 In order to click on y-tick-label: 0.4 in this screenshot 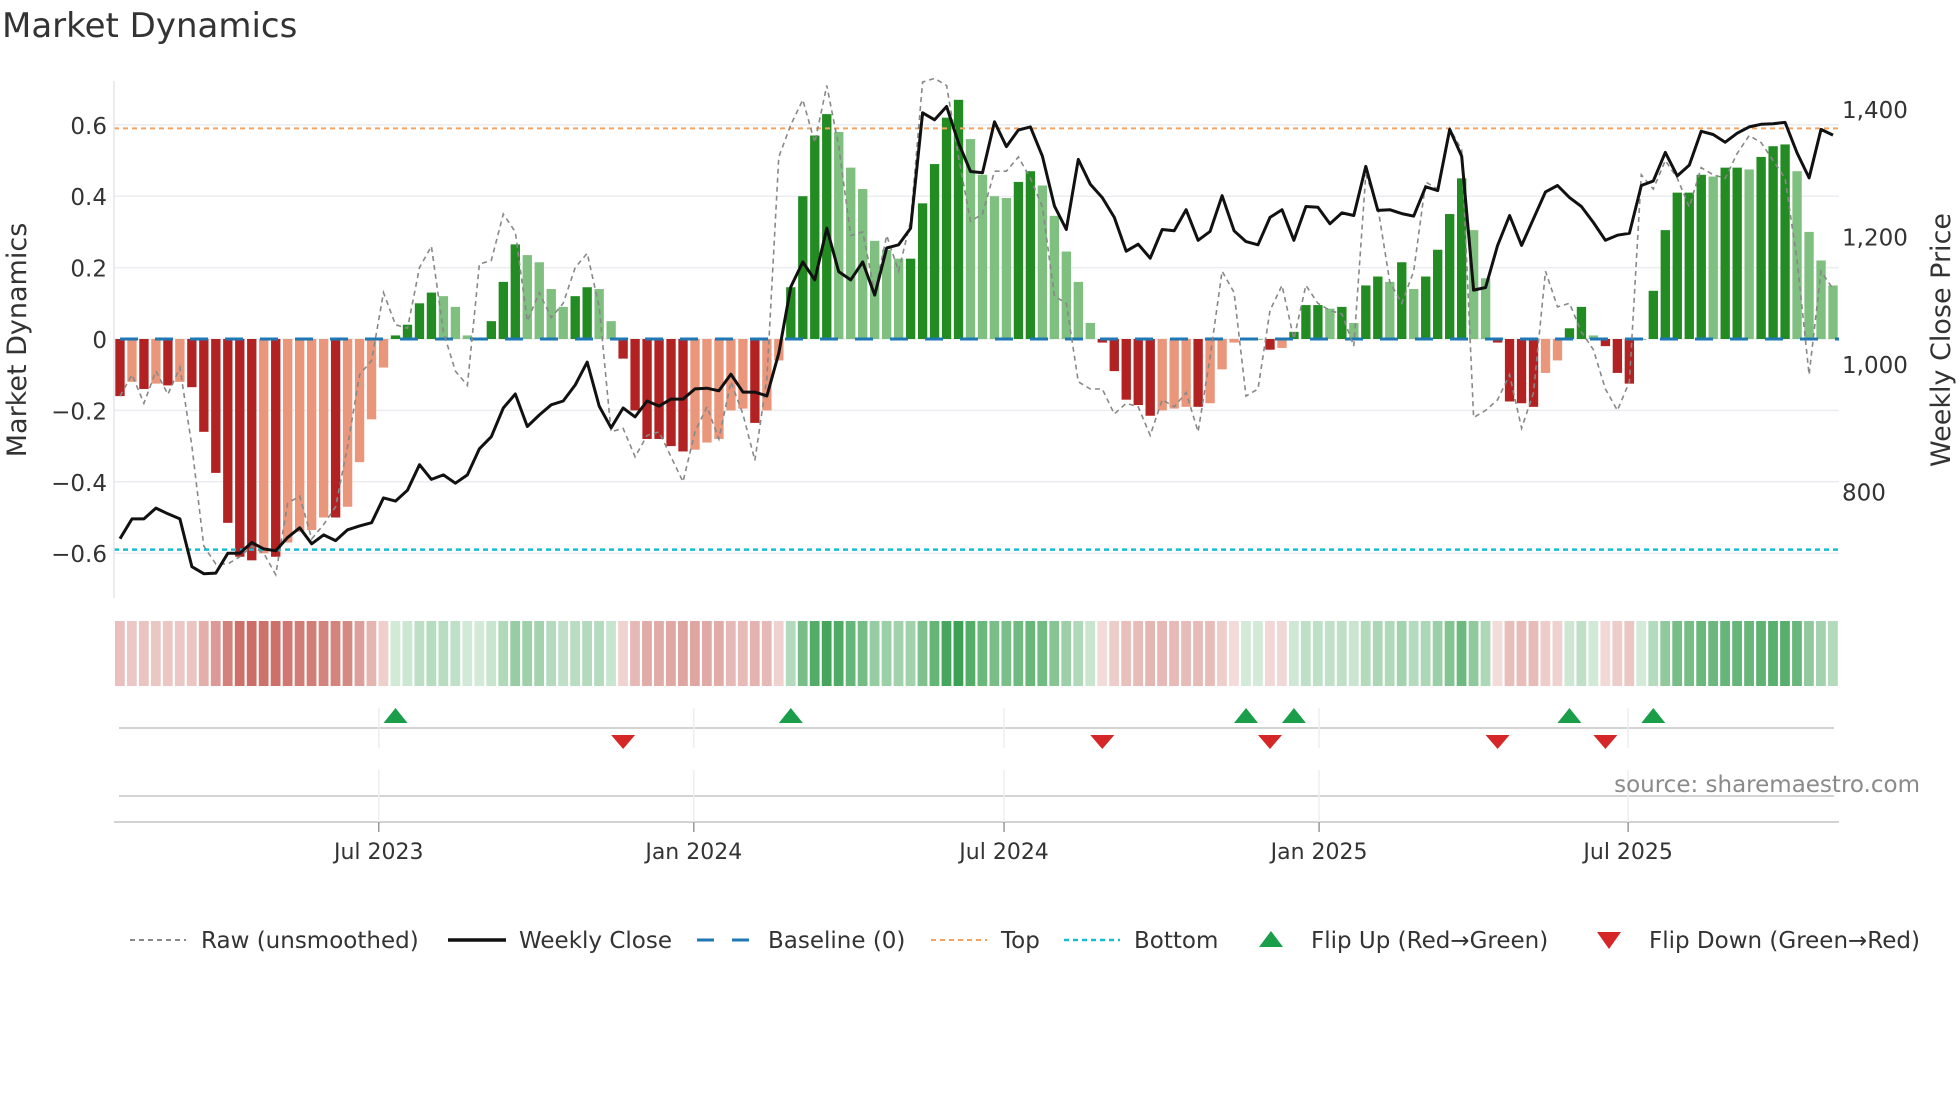, I will do `click(88, 198)`.